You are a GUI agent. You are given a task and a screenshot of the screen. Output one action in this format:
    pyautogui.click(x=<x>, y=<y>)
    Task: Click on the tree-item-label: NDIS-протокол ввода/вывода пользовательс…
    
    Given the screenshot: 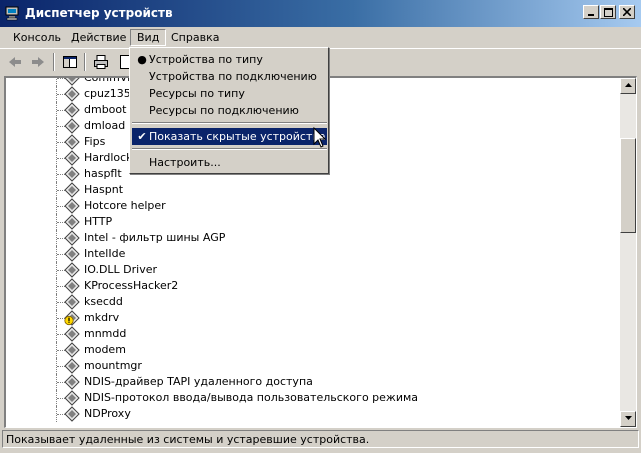 What is the action you would take?
    pyautogui.click(x=251, y=397)
    